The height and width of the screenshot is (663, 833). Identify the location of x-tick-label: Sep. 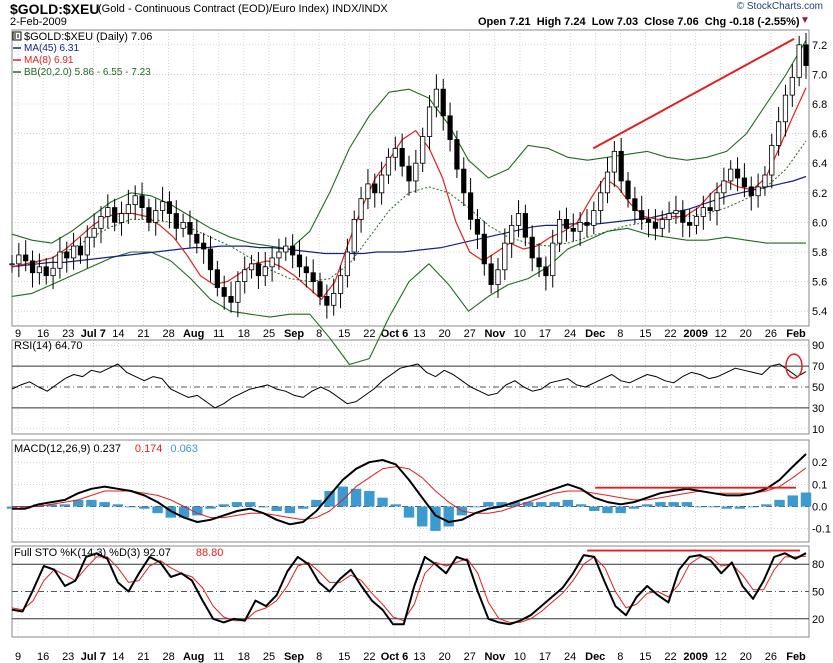
(294, 657).